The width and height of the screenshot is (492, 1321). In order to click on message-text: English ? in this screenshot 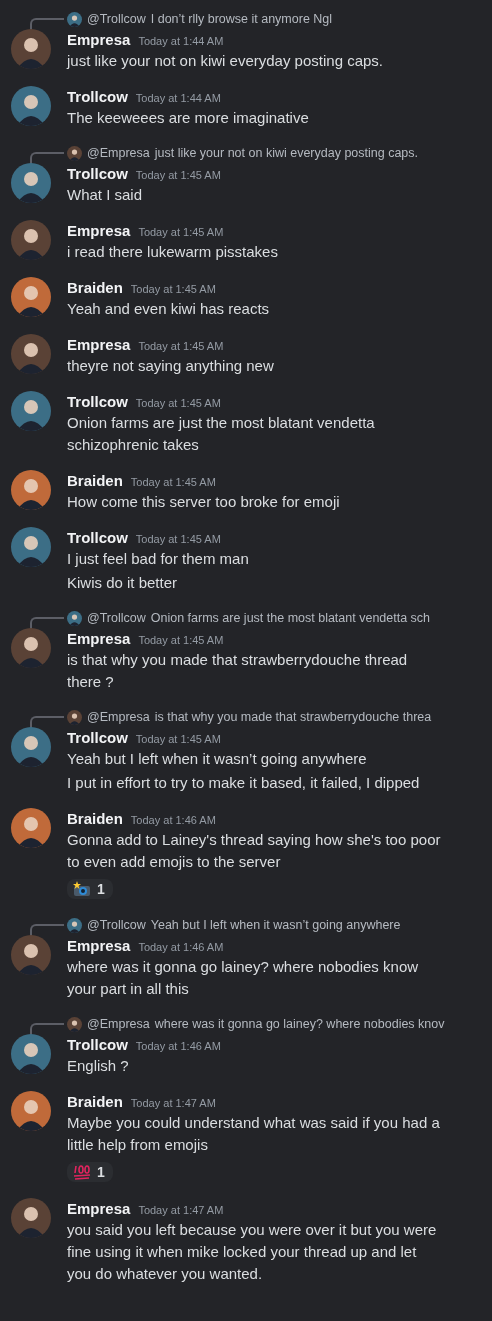, I will do `click(98, 1066)`.